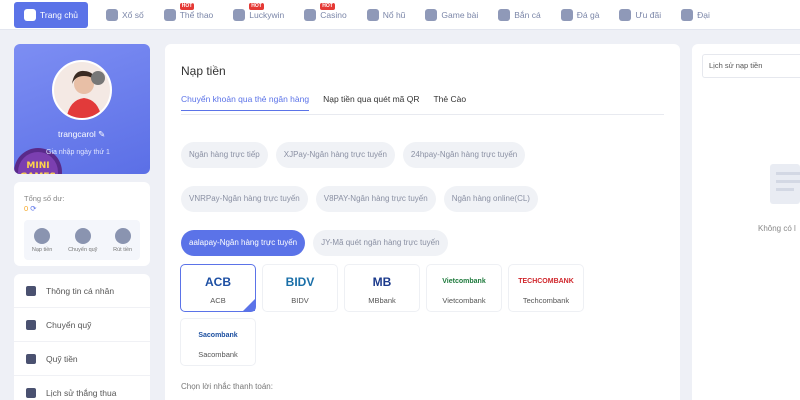 Image resolution: width=800 pixels, height=400 pixels. What do you see at coordinates (218, 342) in the screenshot?
I see `bank-option-5: Sacombank Sacombank` at bounding box center [218, 342].